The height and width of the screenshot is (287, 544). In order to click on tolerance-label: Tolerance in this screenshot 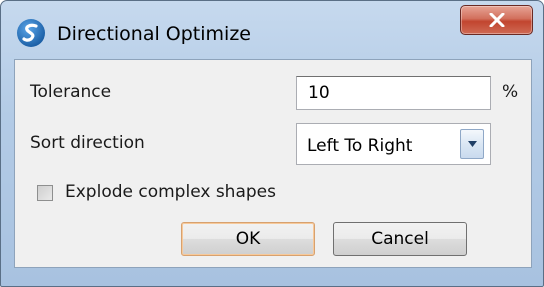, I will do `click(71, 92)`.